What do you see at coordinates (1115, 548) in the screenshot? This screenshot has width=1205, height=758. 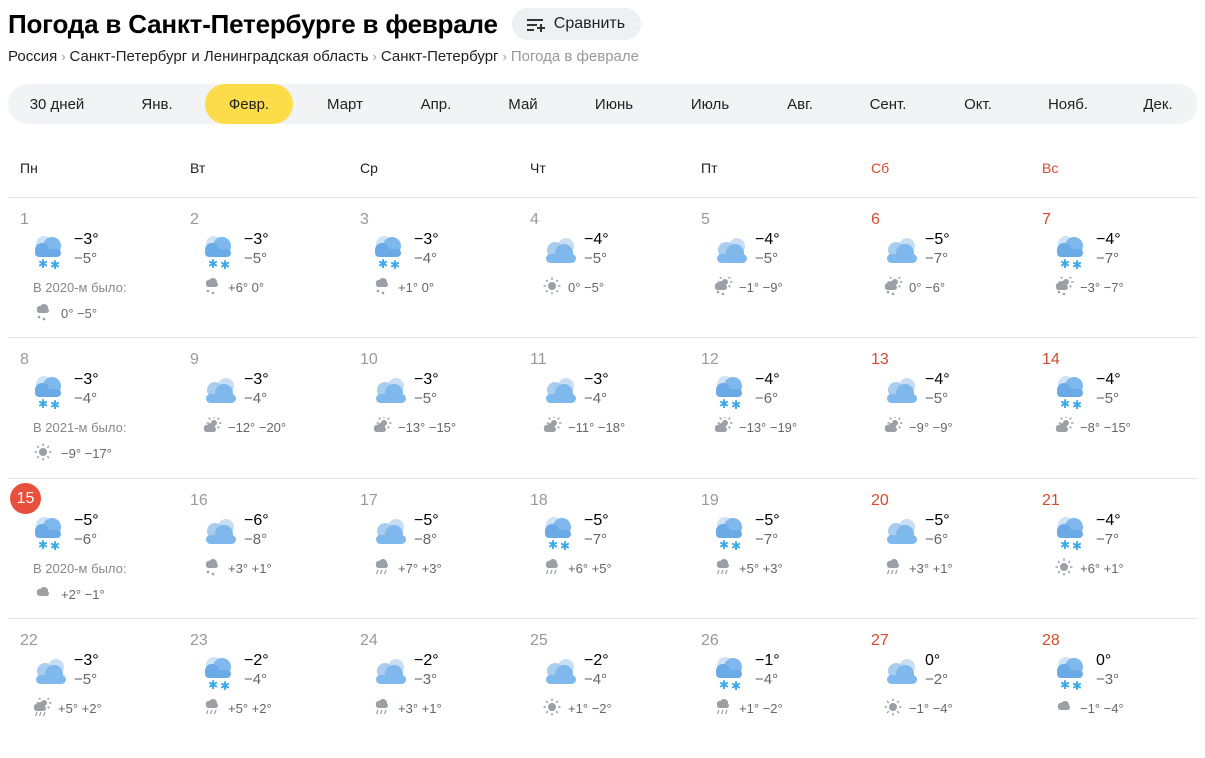 I see `day-cell: 21 ✱ ✱ −4° −7° +6° +1°` at bounding box center [1115, 548].